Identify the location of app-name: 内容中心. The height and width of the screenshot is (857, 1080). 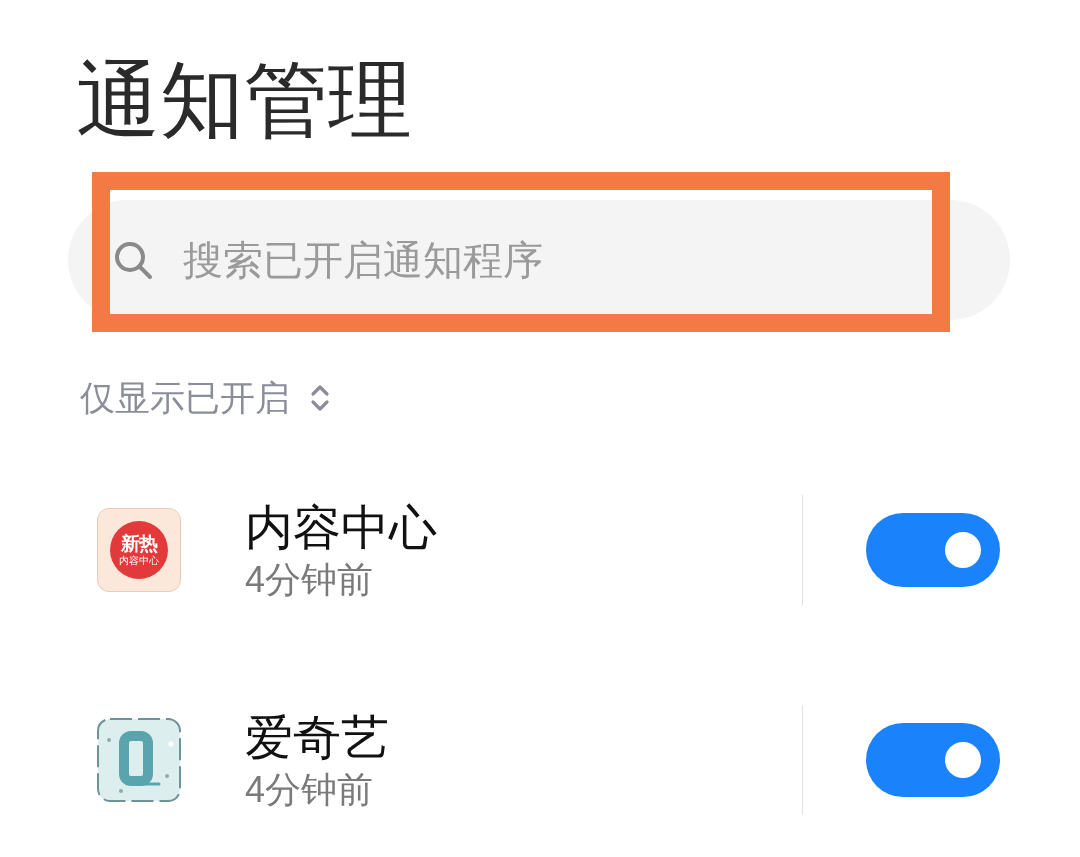
(341, 528).